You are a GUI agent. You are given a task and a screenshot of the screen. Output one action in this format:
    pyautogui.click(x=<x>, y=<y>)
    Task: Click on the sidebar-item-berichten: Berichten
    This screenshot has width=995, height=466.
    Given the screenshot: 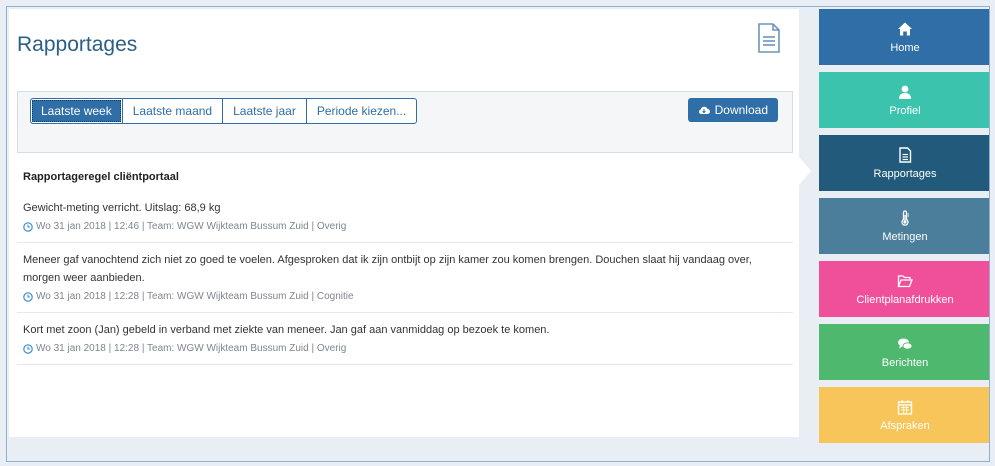 What is the action you would take?
    pyautogui.click(x=904, y=352)
    